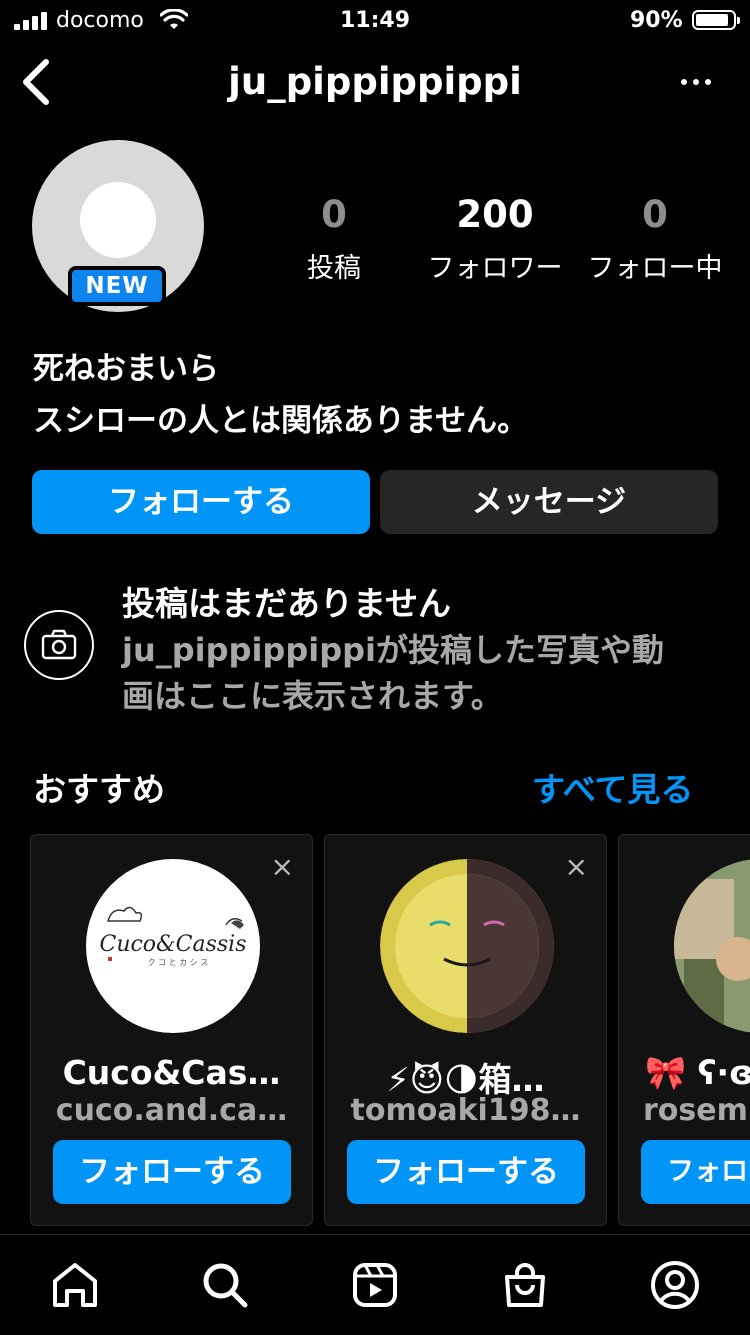  Describe the element at coordinates (695, 1172) in the screenshot. I see `suggestion-follow-button: フォロー` at that location.